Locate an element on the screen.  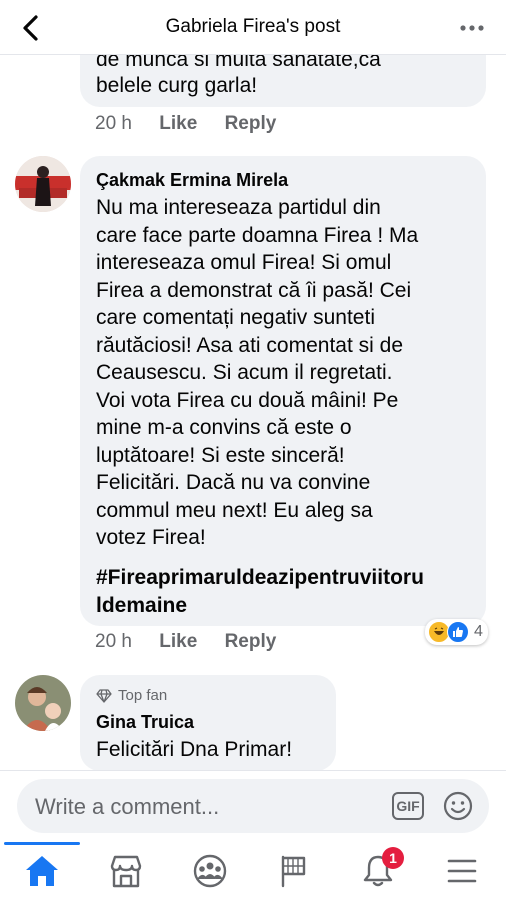
comment-text-line: răutăciosi! Asa ati comentat si de is located at coordinates (249, 345).